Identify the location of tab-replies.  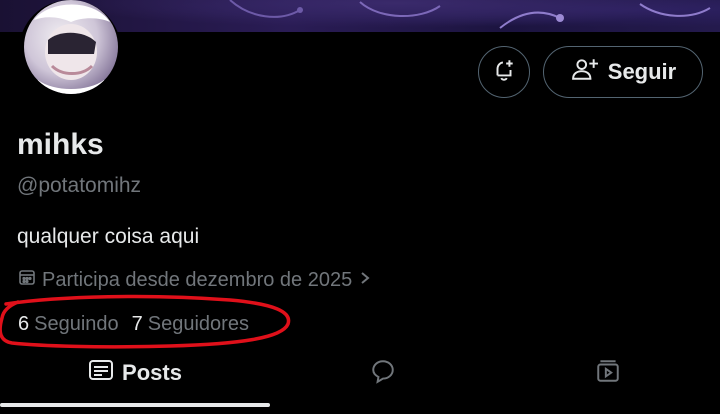
(382, 373).